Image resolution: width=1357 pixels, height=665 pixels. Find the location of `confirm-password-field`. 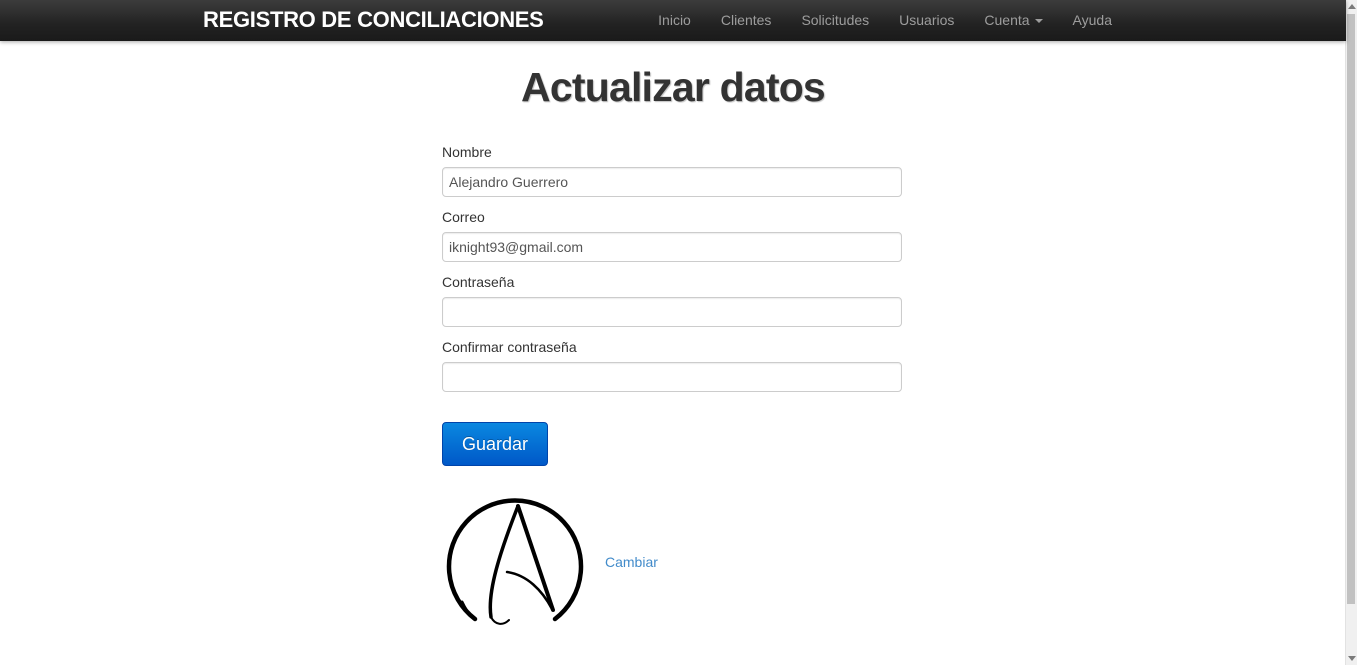

confirm-password-field is located at coordinates (672, 377).